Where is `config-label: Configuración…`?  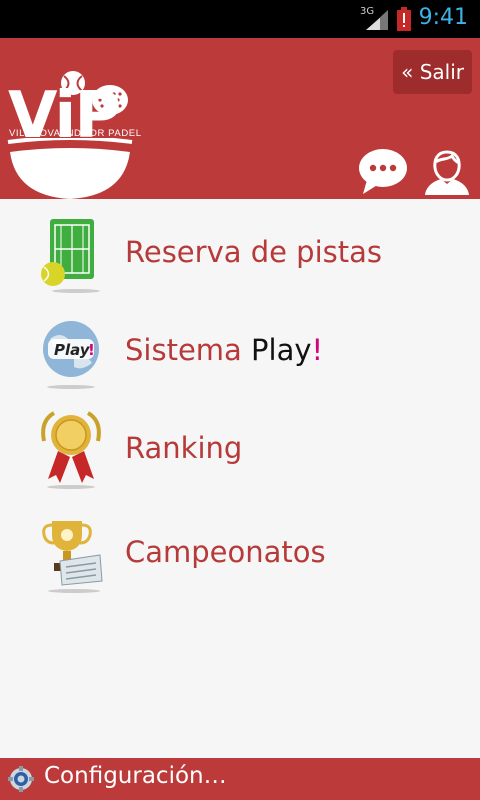
config-label: Configuración… is located at coordinates (135, 776).